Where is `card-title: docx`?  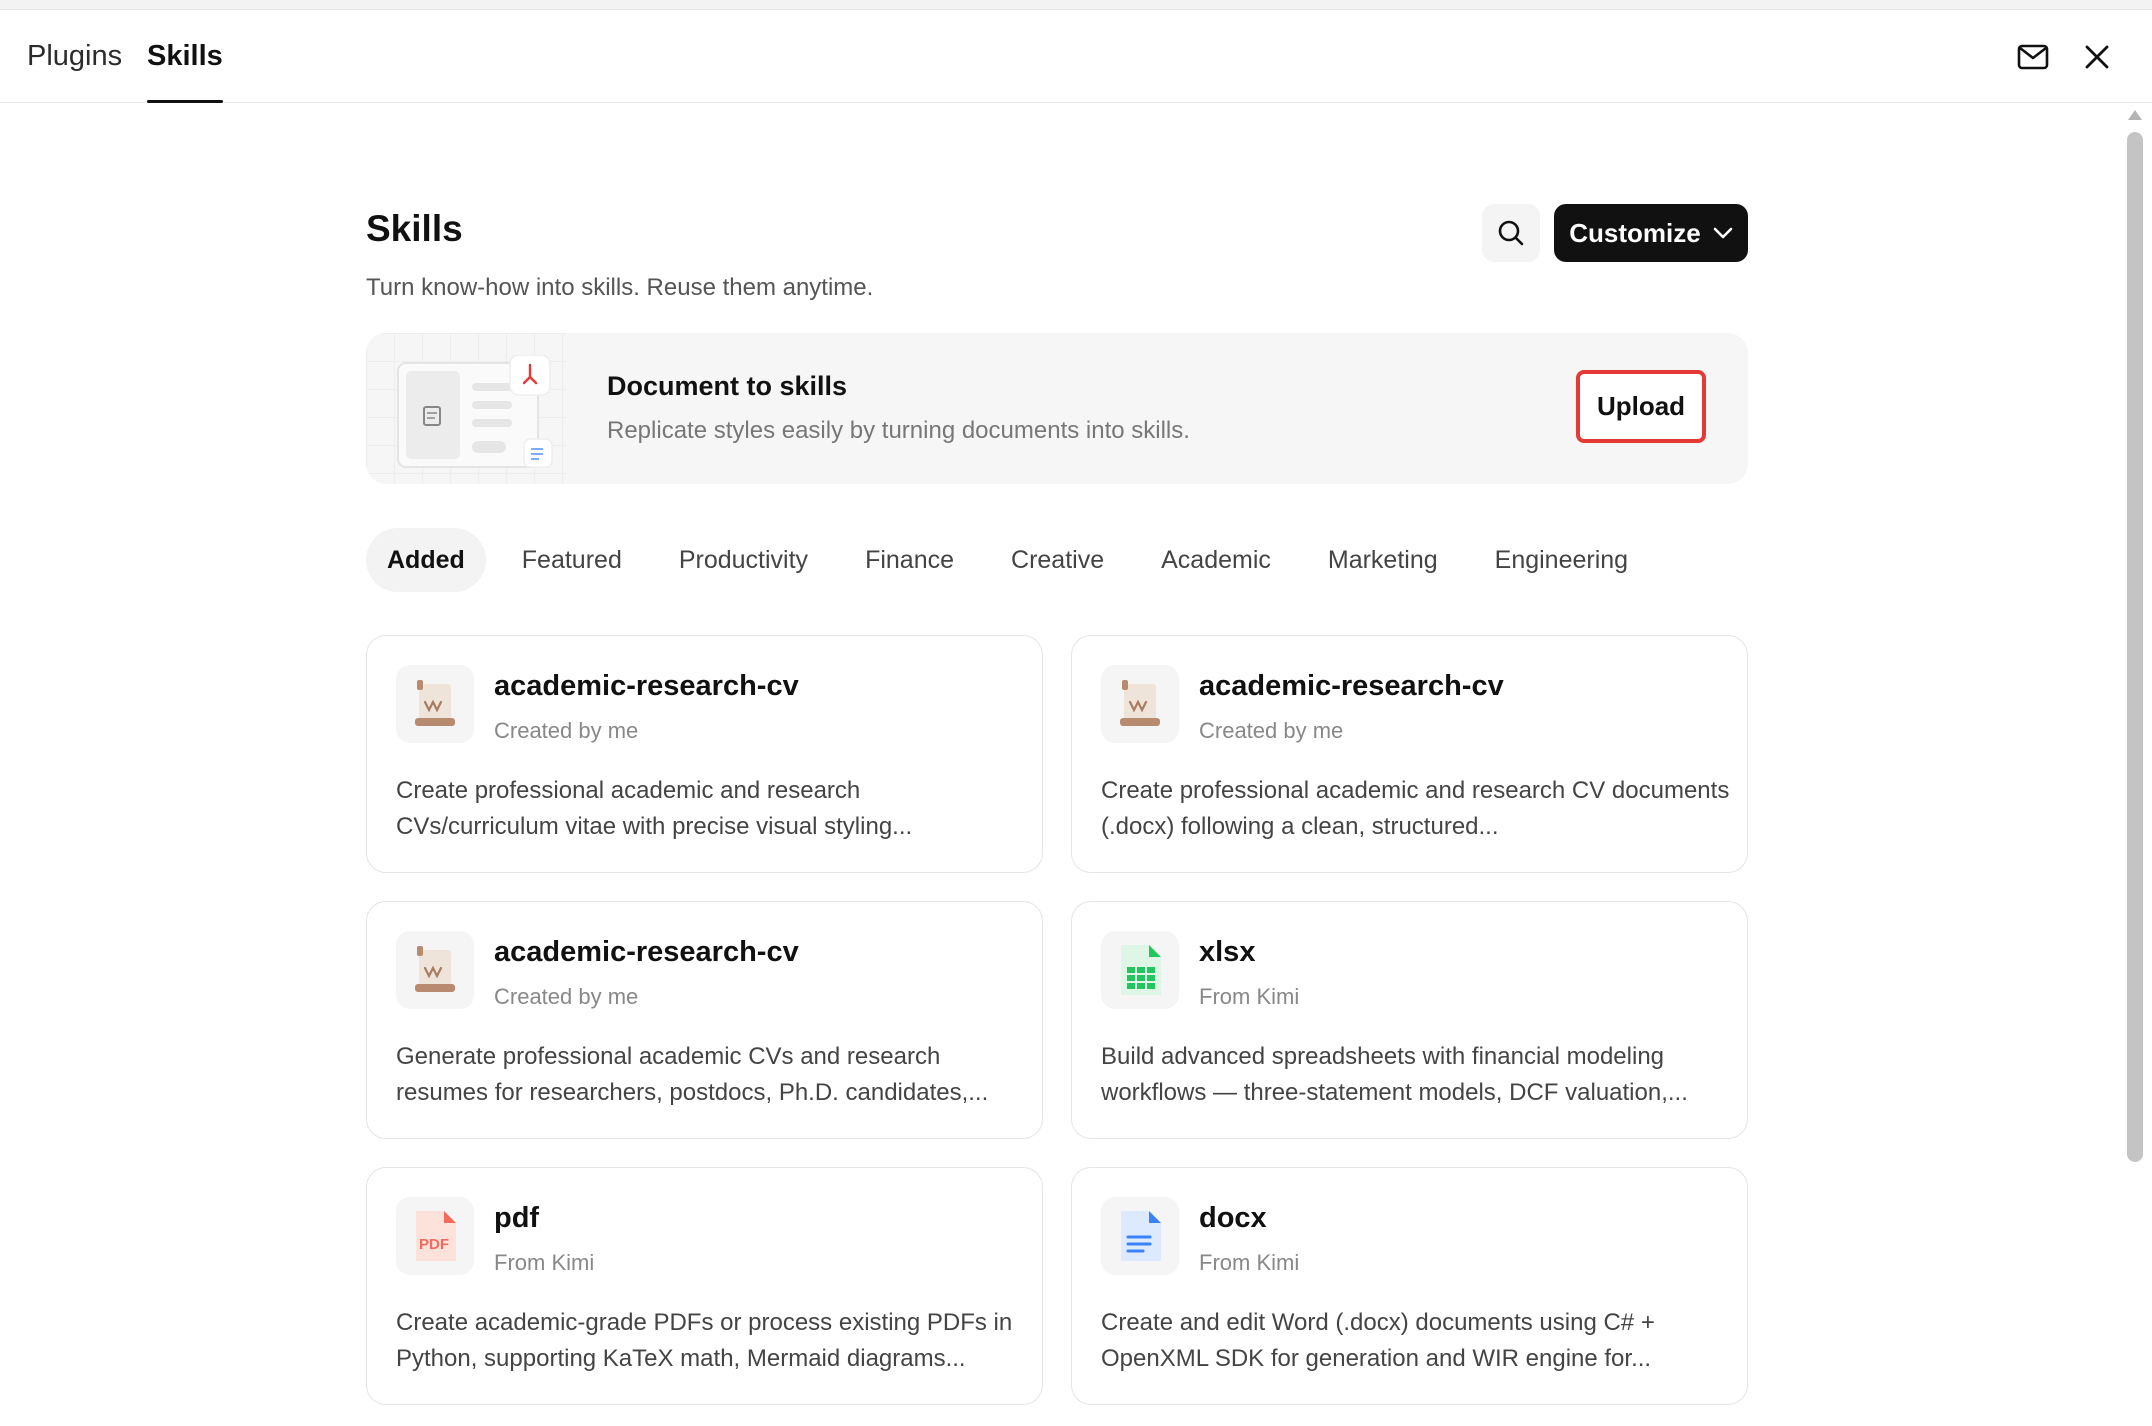 card-title: docx is located at coordinates (1233, 1218).